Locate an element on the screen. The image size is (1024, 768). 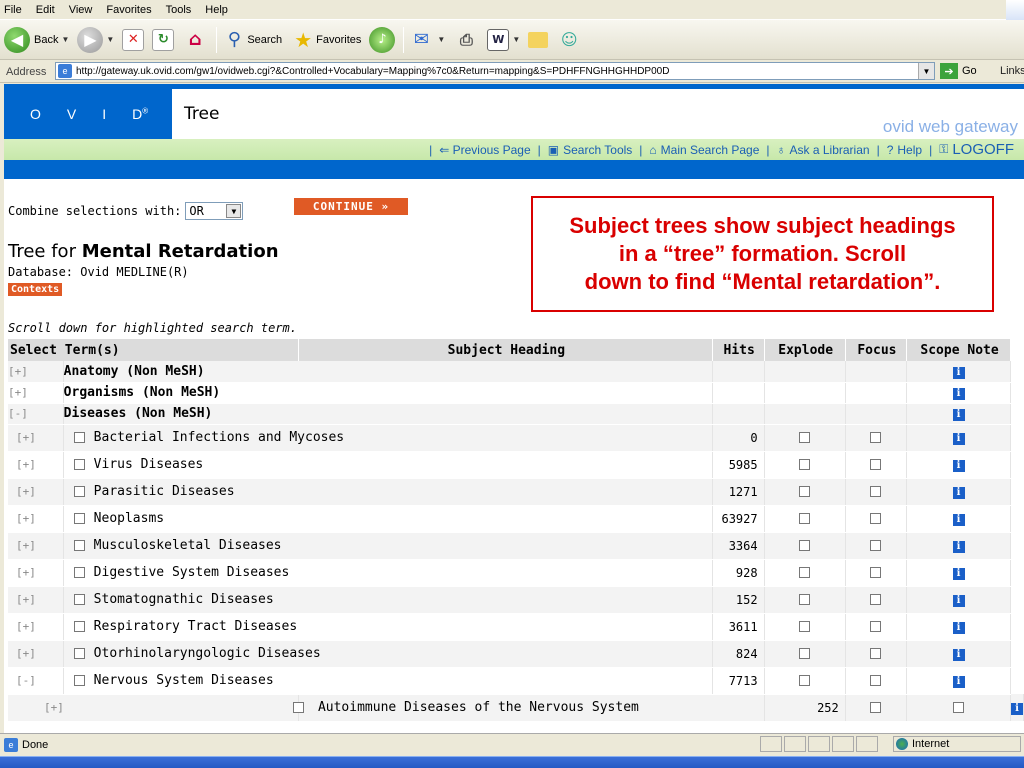
forward-button: ▶ ▼ is located at coordinates (95, 39).